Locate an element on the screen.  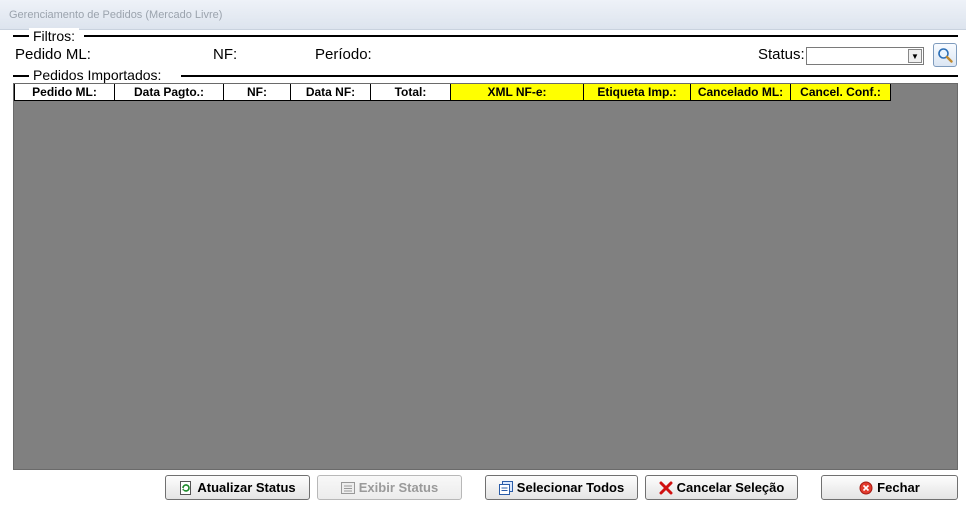
chevron-down-icon: ▼ is located at coordinates (915, 56).